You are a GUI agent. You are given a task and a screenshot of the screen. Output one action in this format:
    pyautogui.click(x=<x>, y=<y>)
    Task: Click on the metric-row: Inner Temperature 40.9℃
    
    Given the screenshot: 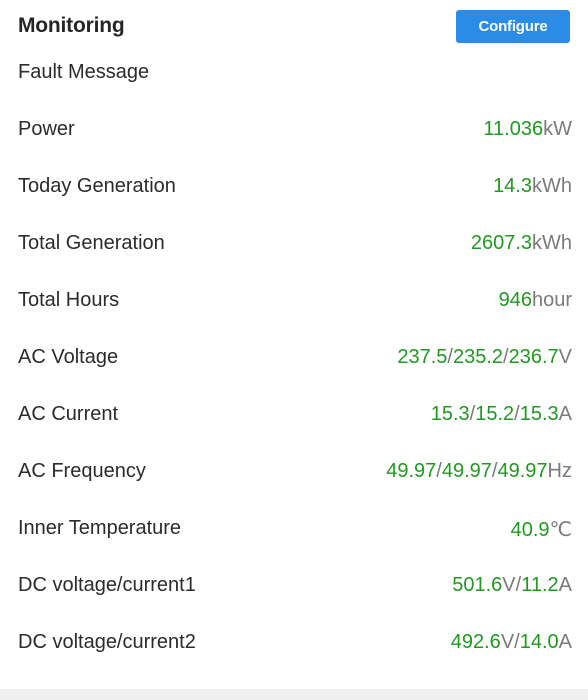 What is the action you would take?
    pyautogui.click(x=294, y=529)
    